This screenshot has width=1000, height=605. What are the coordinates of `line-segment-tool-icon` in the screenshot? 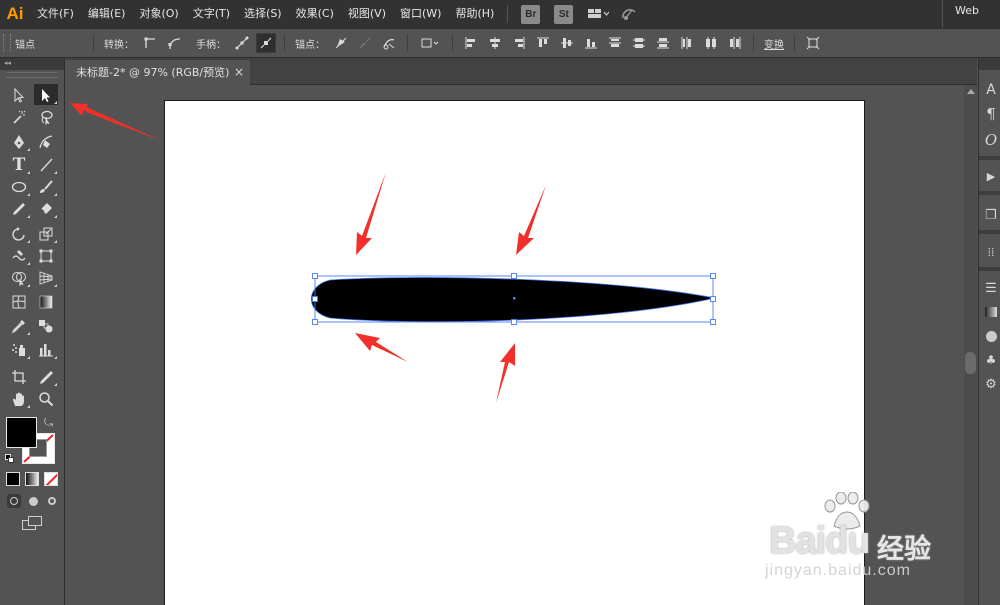 It's located at (46, 164).